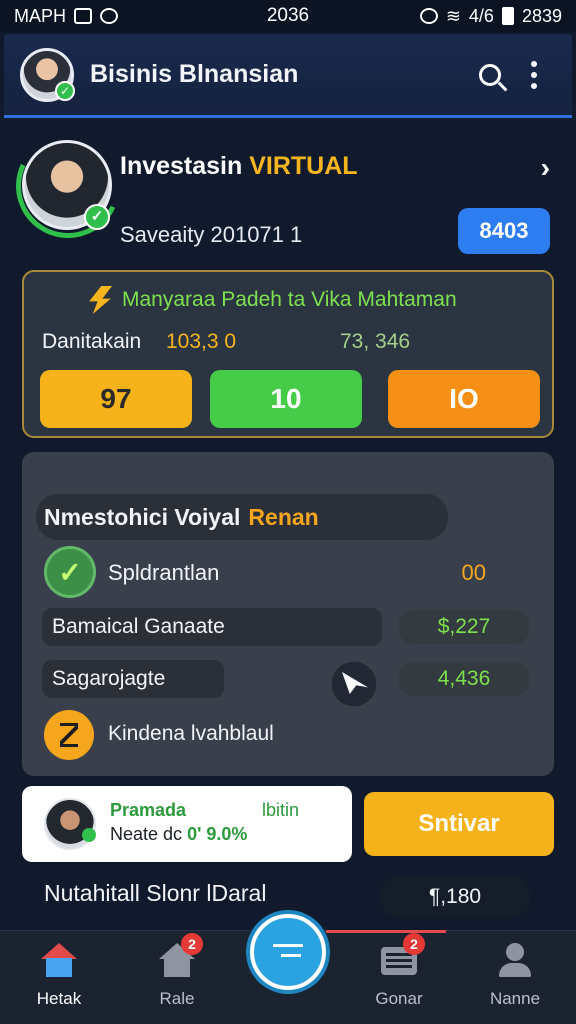  Describe the element at coordinates (70, 824) in the screenshot. I see `avatar` at that location.